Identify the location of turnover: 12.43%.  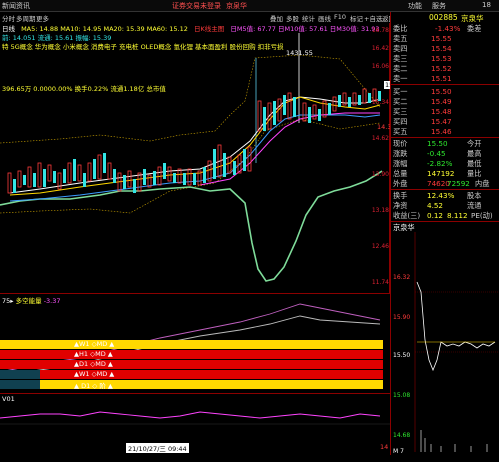
(441, 195).